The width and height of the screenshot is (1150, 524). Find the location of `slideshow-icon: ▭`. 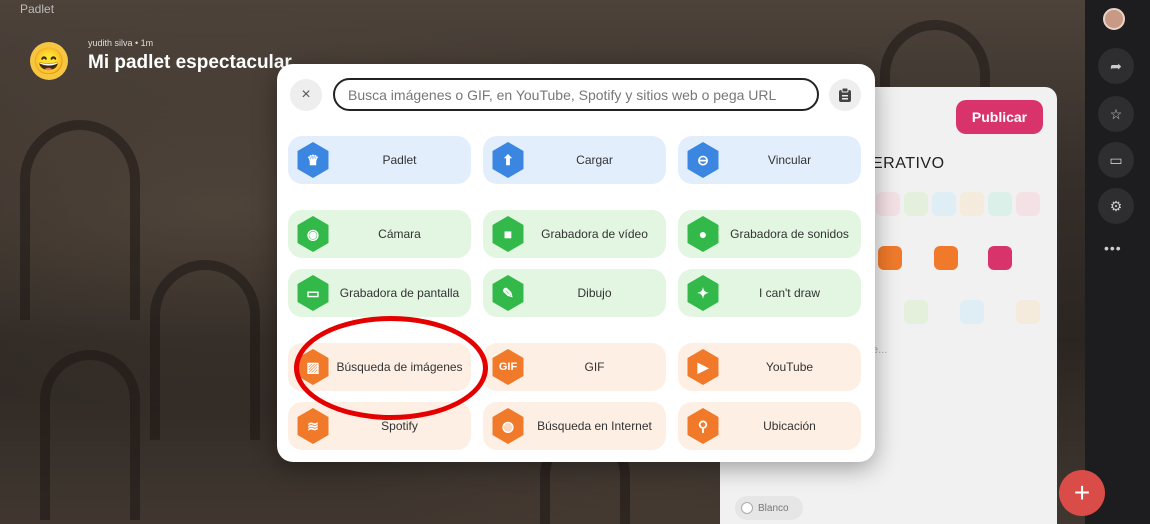

slideshow-icon: ▭ is located at coordinates (1116, 159).